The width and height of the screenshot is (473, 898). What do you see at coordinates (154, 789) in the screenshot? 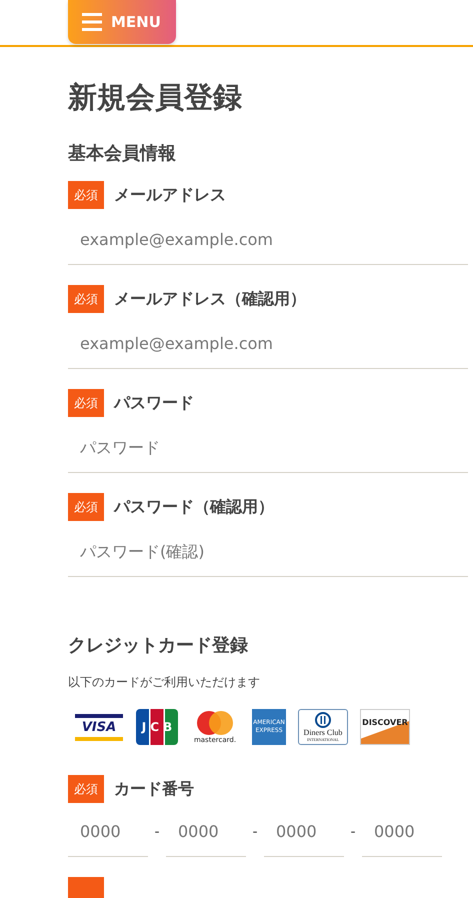
I see `field-label: カード番号` at bounding box center [154, 789].